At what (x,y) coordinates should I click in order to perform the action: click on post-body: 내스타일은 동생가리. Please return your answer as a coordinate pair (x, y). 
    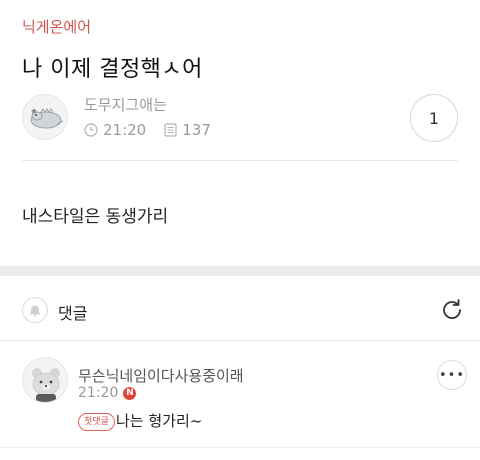
    Looking at the image, I should click on (95, 217).